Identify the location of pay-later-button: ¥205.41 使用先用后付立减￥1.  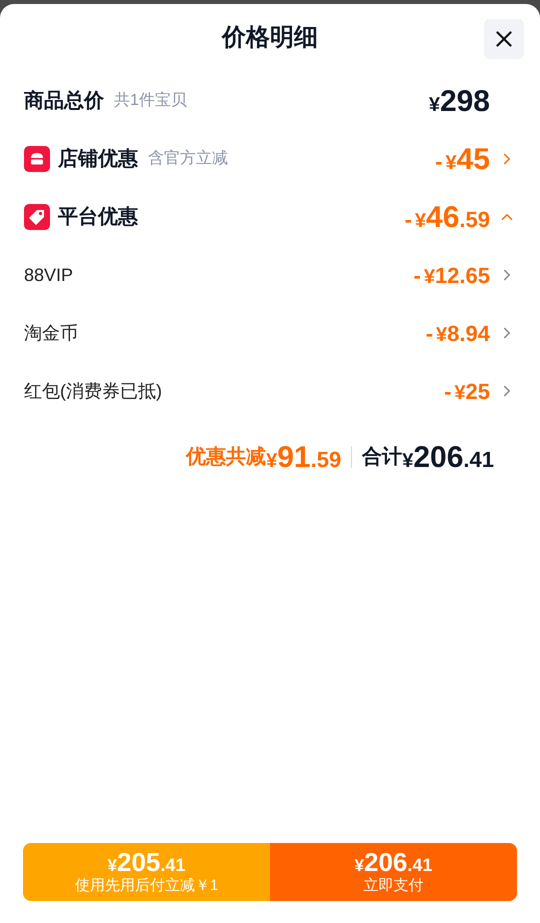
(146, 872).